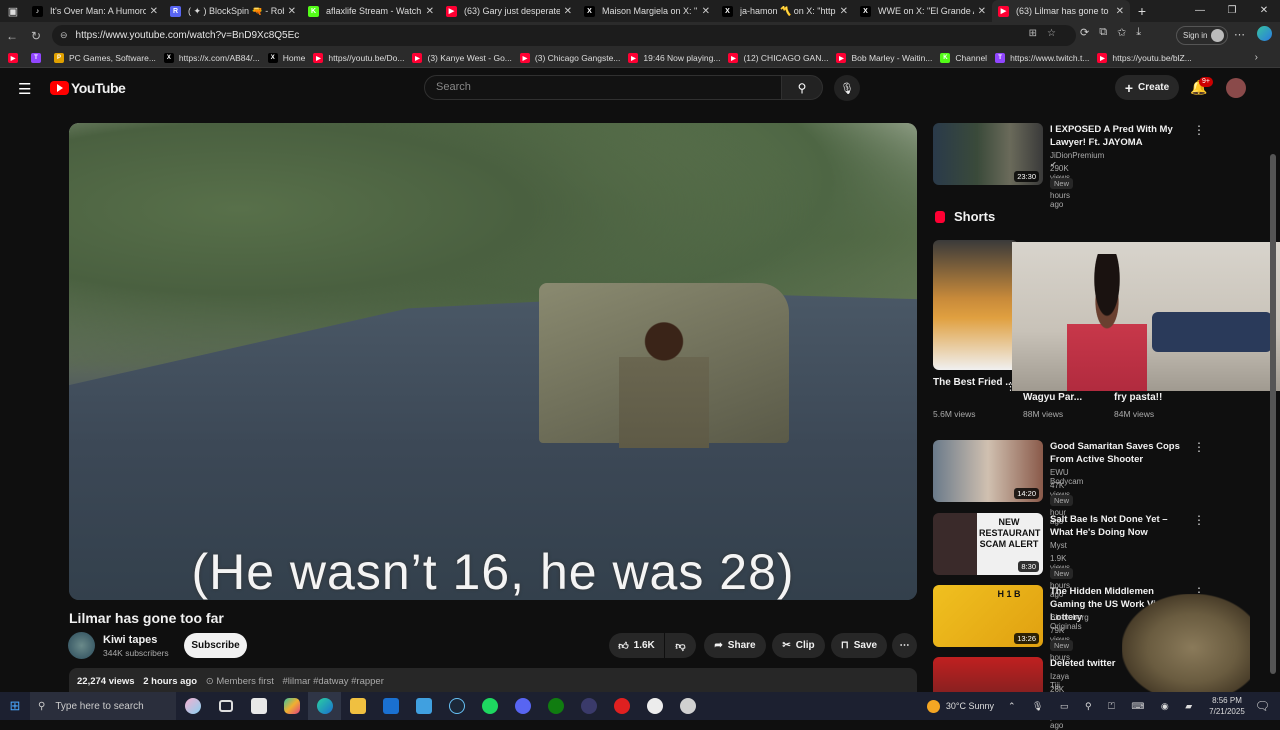  What do you see at coordinates (1047, 33) in the screenshot?
I see `address-bar-actions: ⊞☆` at bounding box center [1047, 33].